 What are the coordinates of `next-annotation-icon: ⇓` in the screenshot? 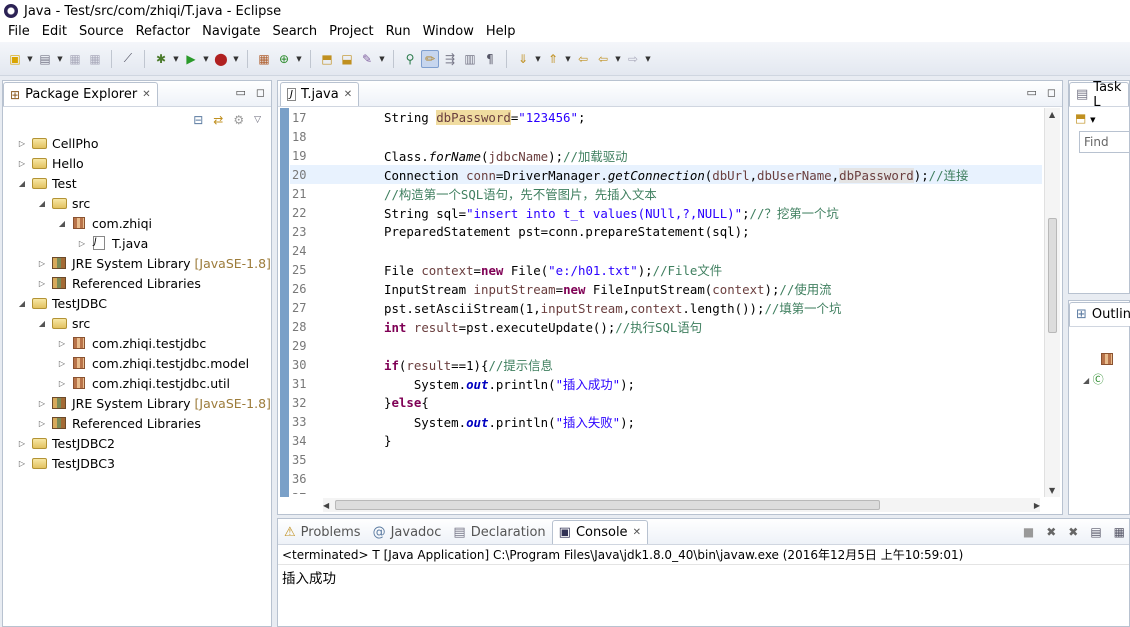 It's located at (523, 59).